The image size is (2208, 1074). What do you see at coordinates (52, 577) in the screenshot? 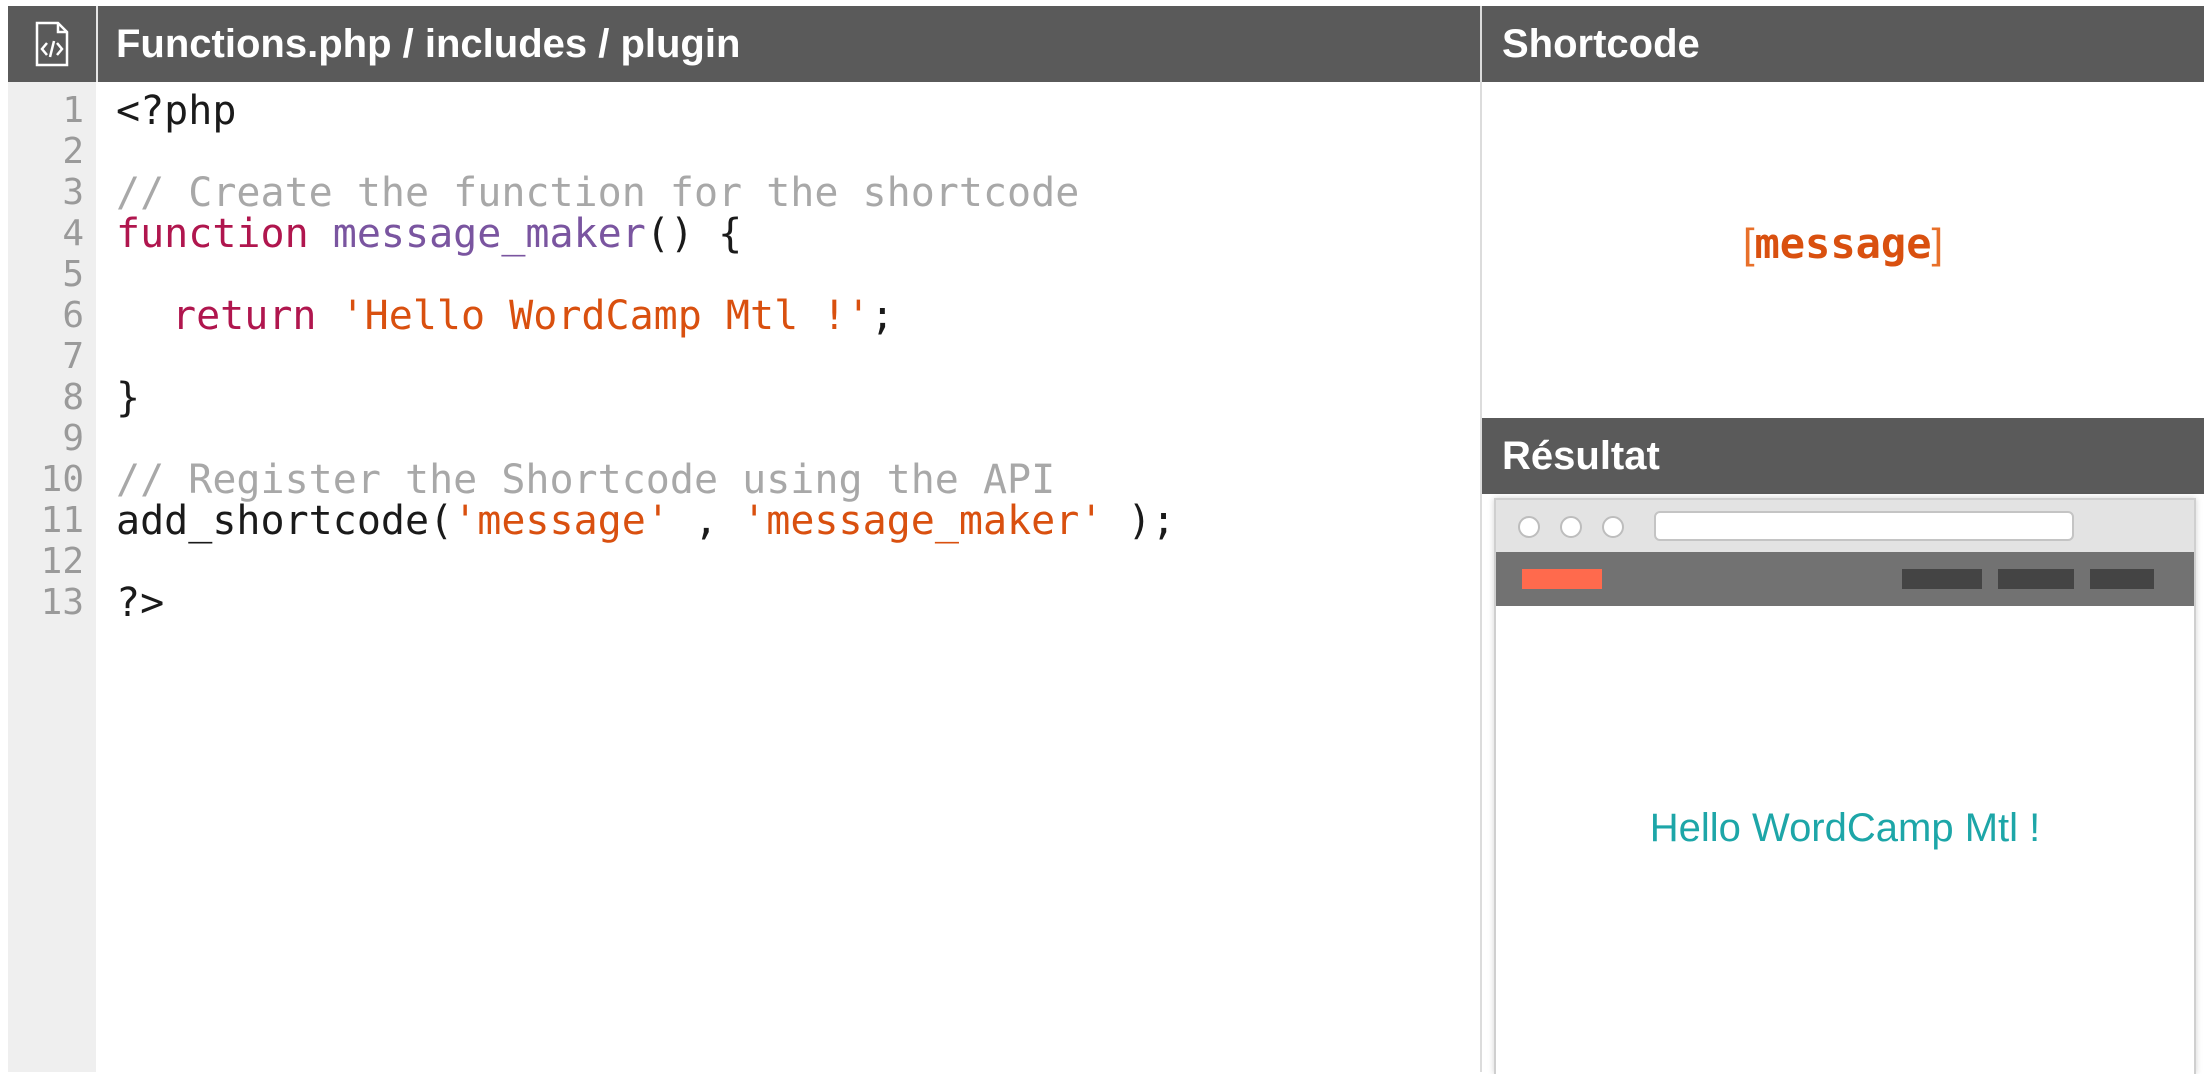
I see `line-number-gutter: 1 2 3 4 5 6 7 8 9 10 11 12 13` at bounding box center [52, 577].